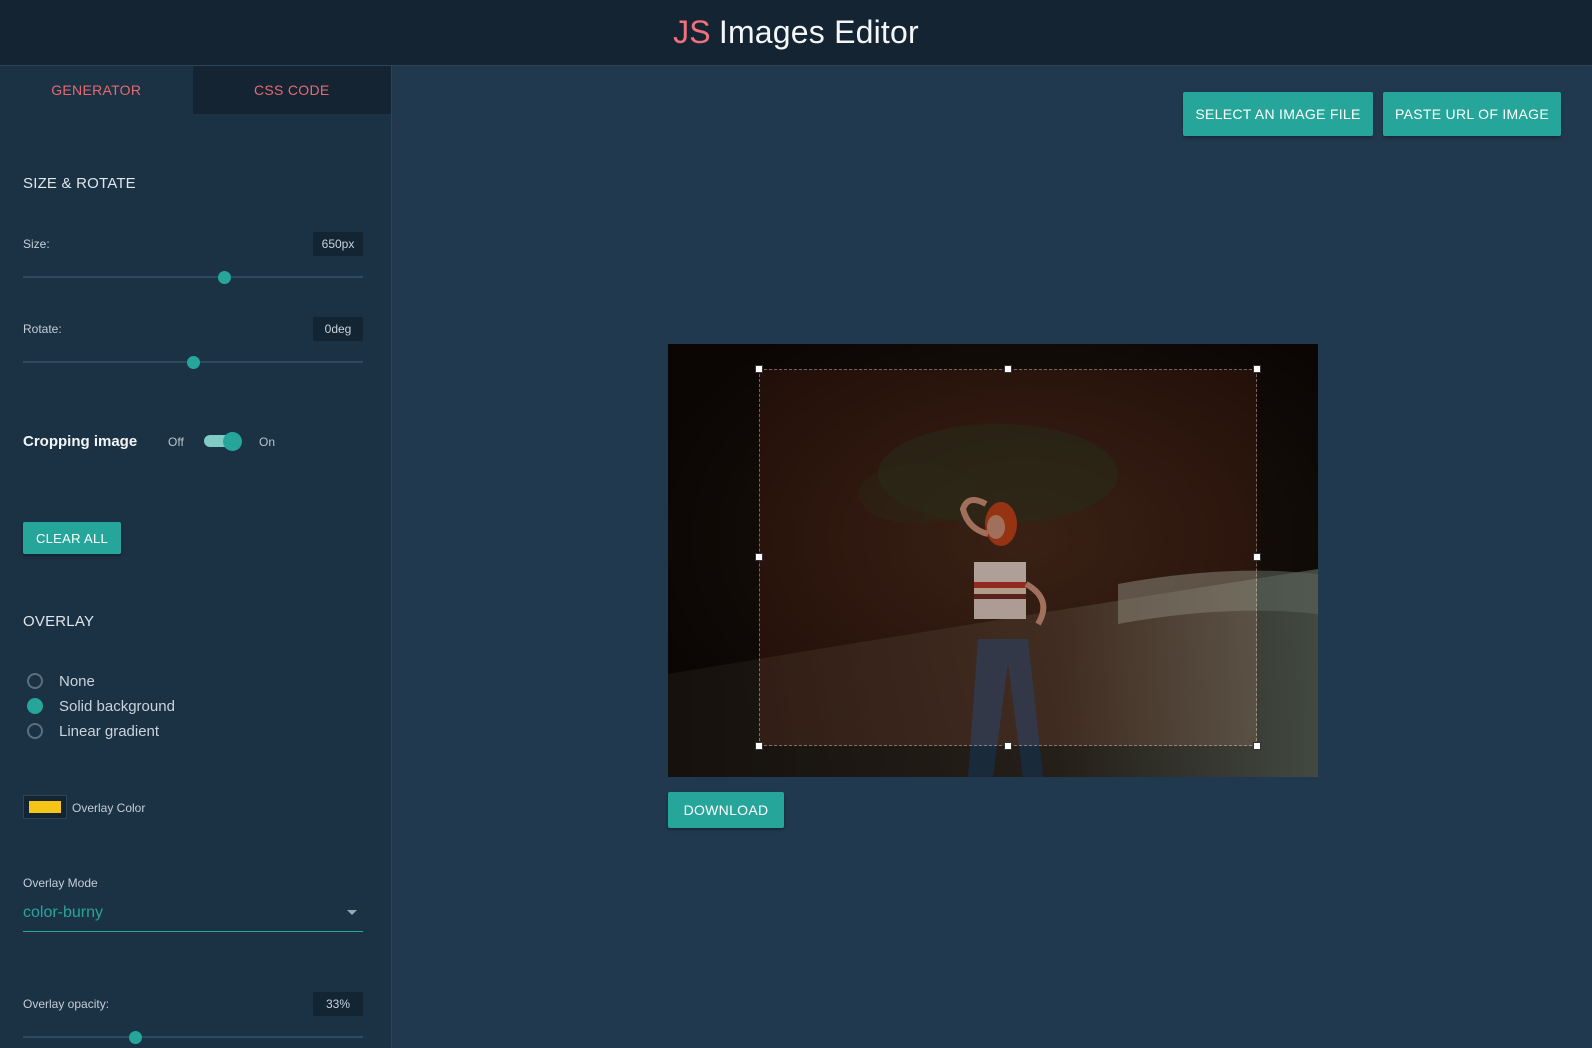  I want to click on cropping-off-label: Off, so click(176, 442).